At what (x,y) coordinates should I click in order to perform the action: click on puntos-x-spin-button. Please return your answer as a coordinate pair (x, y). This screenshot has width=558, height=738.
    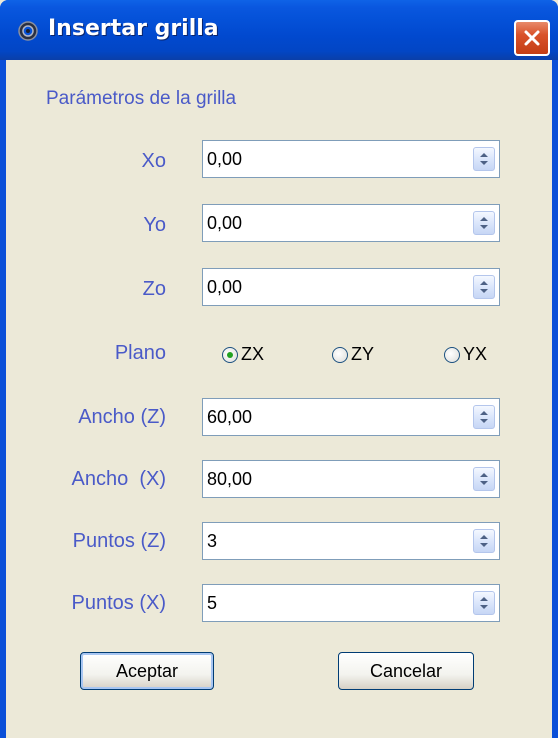
    Looking at the image, I should click on (484, 603).